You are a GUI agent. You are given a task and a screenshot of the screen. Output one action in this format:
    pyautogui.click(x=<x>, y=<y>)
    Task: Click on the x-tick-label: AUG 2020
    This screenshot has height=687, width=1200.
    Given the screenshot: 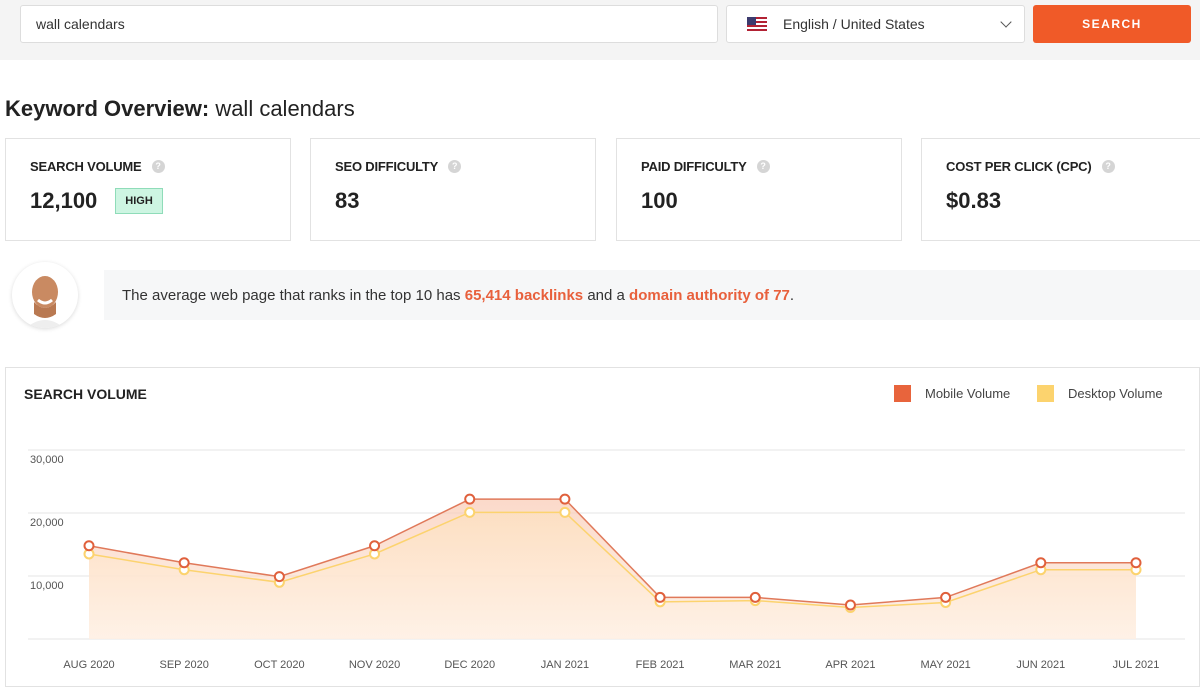 What is the action you would take?
    pyautogui.click(x=88, y=665)
    